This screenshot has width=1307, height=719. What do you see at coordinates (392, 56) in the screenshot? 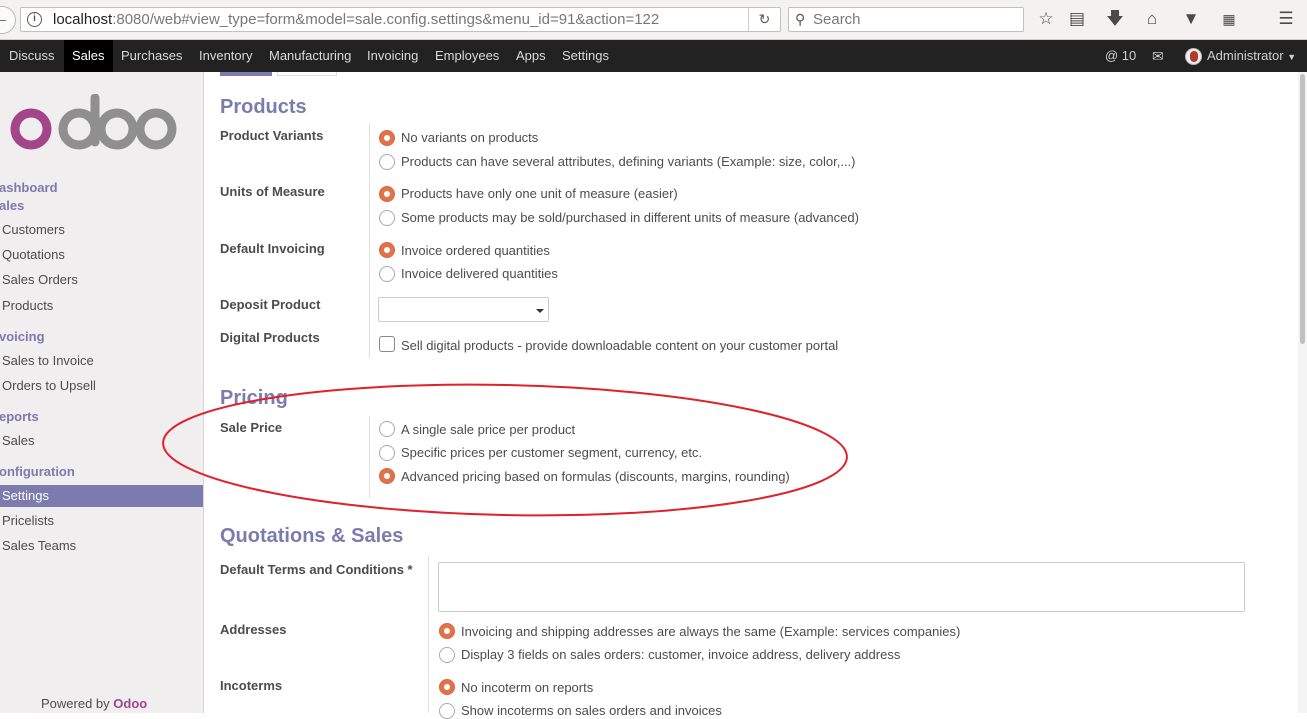
I see `menu-invoicing: Invoicing` at bounding box center [392, 56].